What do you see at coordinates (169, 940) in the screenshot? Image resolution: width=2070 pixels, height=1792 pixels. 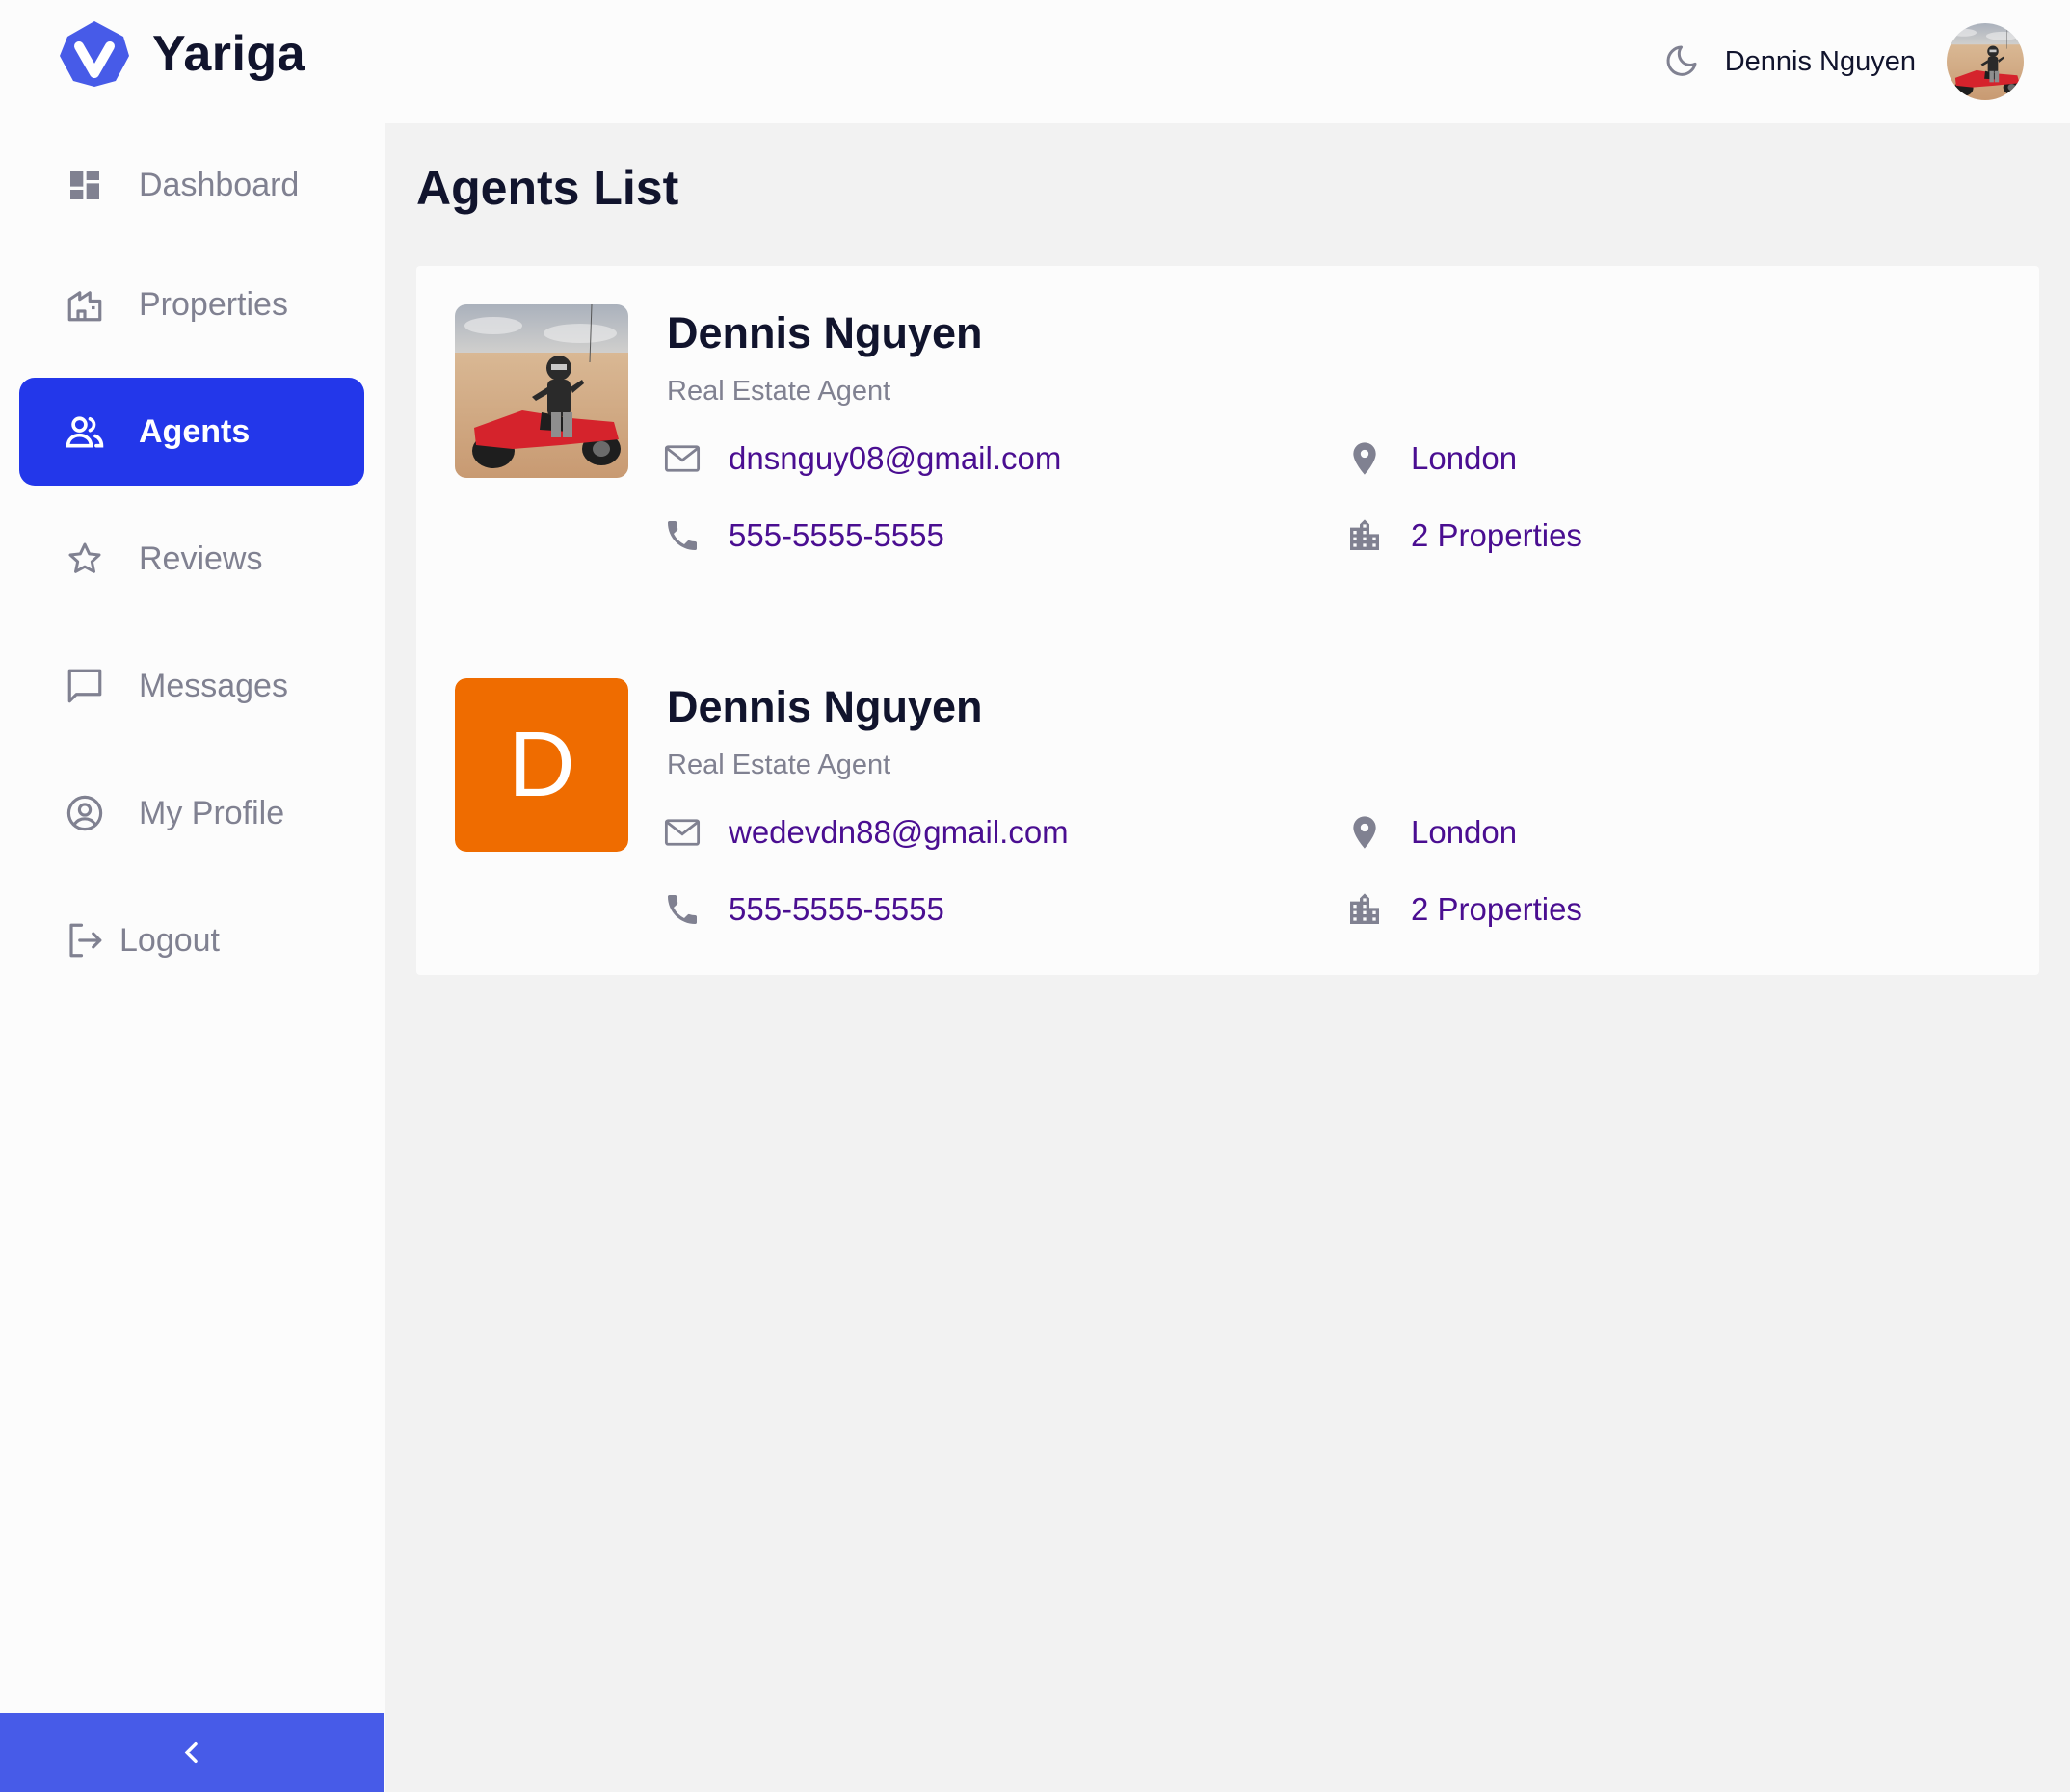 I see `sidebar-item-label: Logout` at bounding box center [169, 940].